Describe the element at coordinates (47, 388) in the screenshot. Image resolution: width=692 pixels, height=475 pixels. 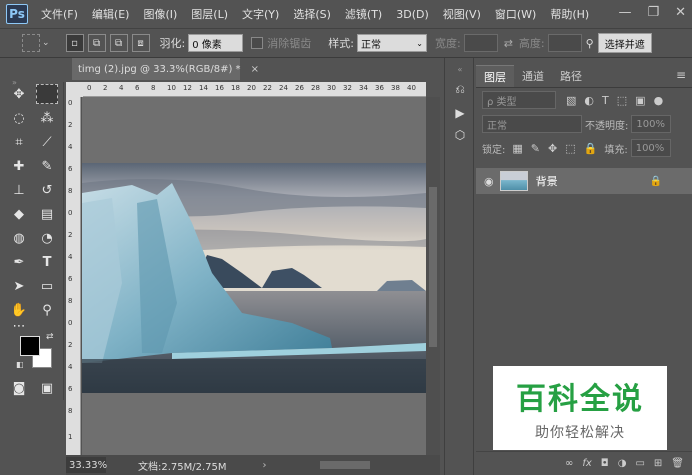
I see `screen-mode-icon: ▣` at that location.